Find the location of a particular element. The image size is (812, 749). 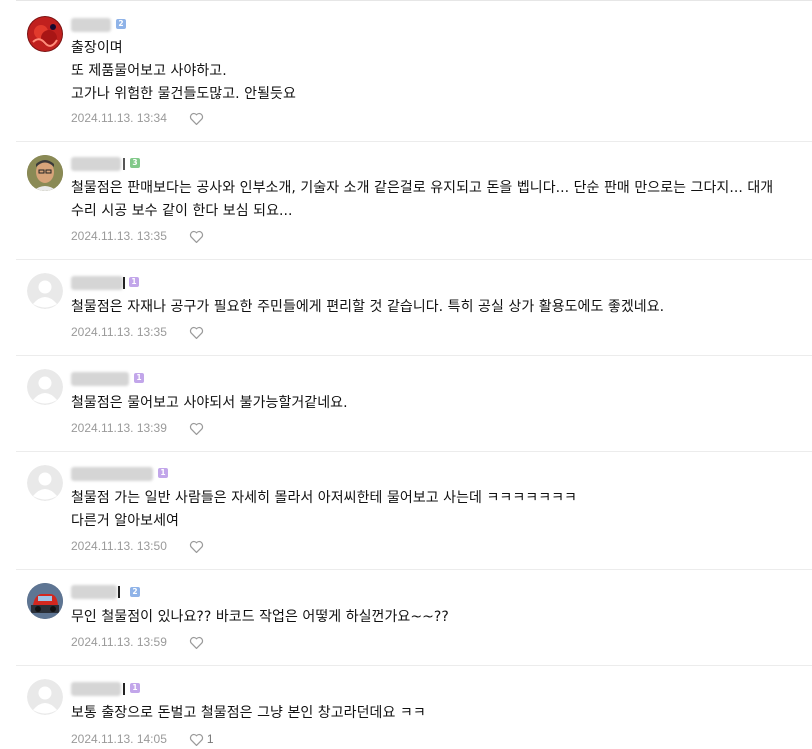

comment-text: 철물점은 물어보고 사야되서 불가능할거같네요. is located at coordinates (432, 403).